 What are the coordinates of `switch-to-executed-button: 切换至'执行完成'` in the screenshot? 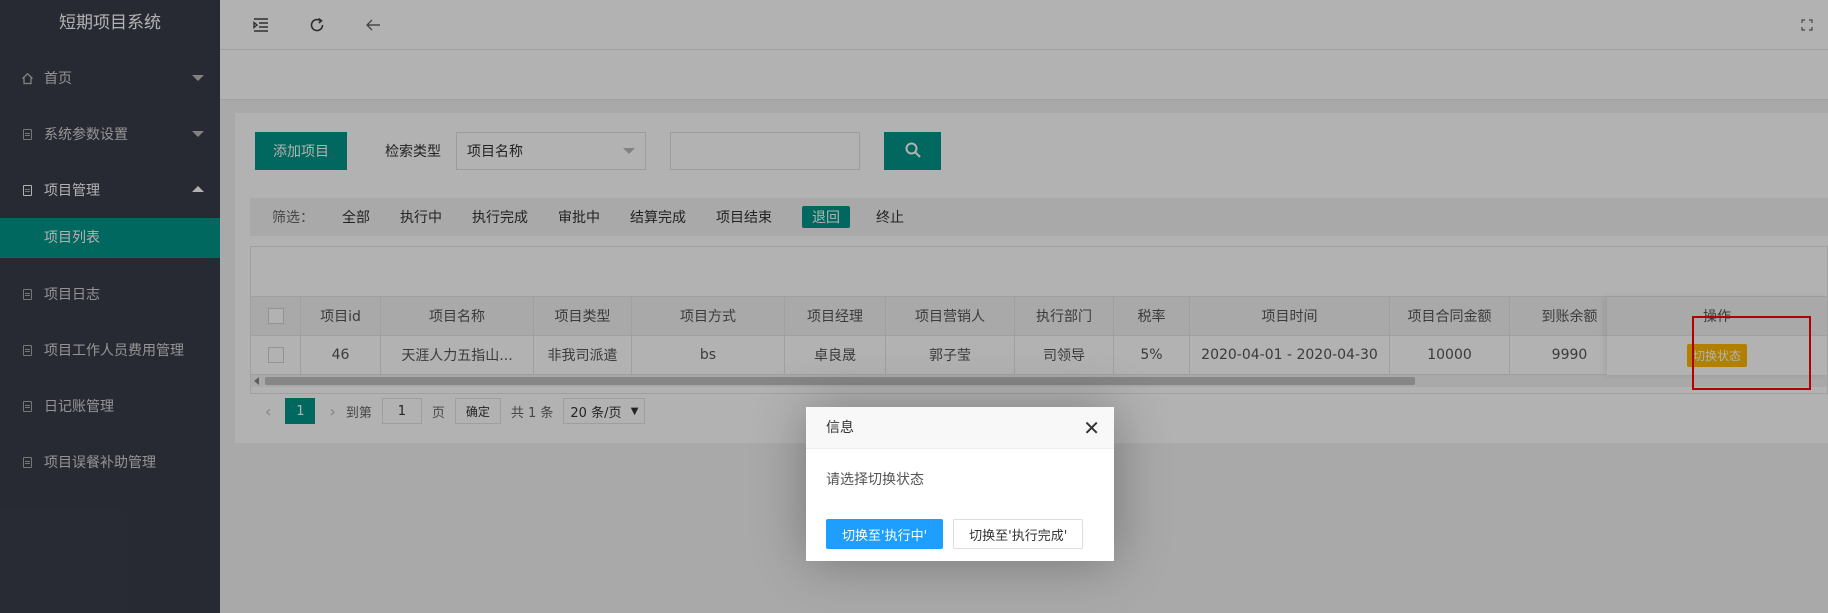 It's located at (1018, 534).